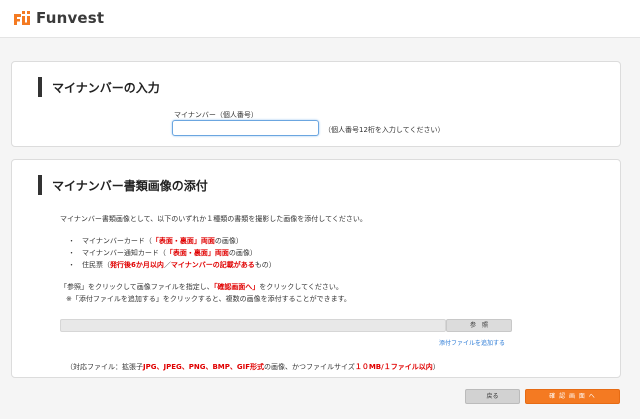  What do you see at coordinates (22, 18) in the screenshot?
I see `funvest-logo-icon` at bounding box center [22, 18].